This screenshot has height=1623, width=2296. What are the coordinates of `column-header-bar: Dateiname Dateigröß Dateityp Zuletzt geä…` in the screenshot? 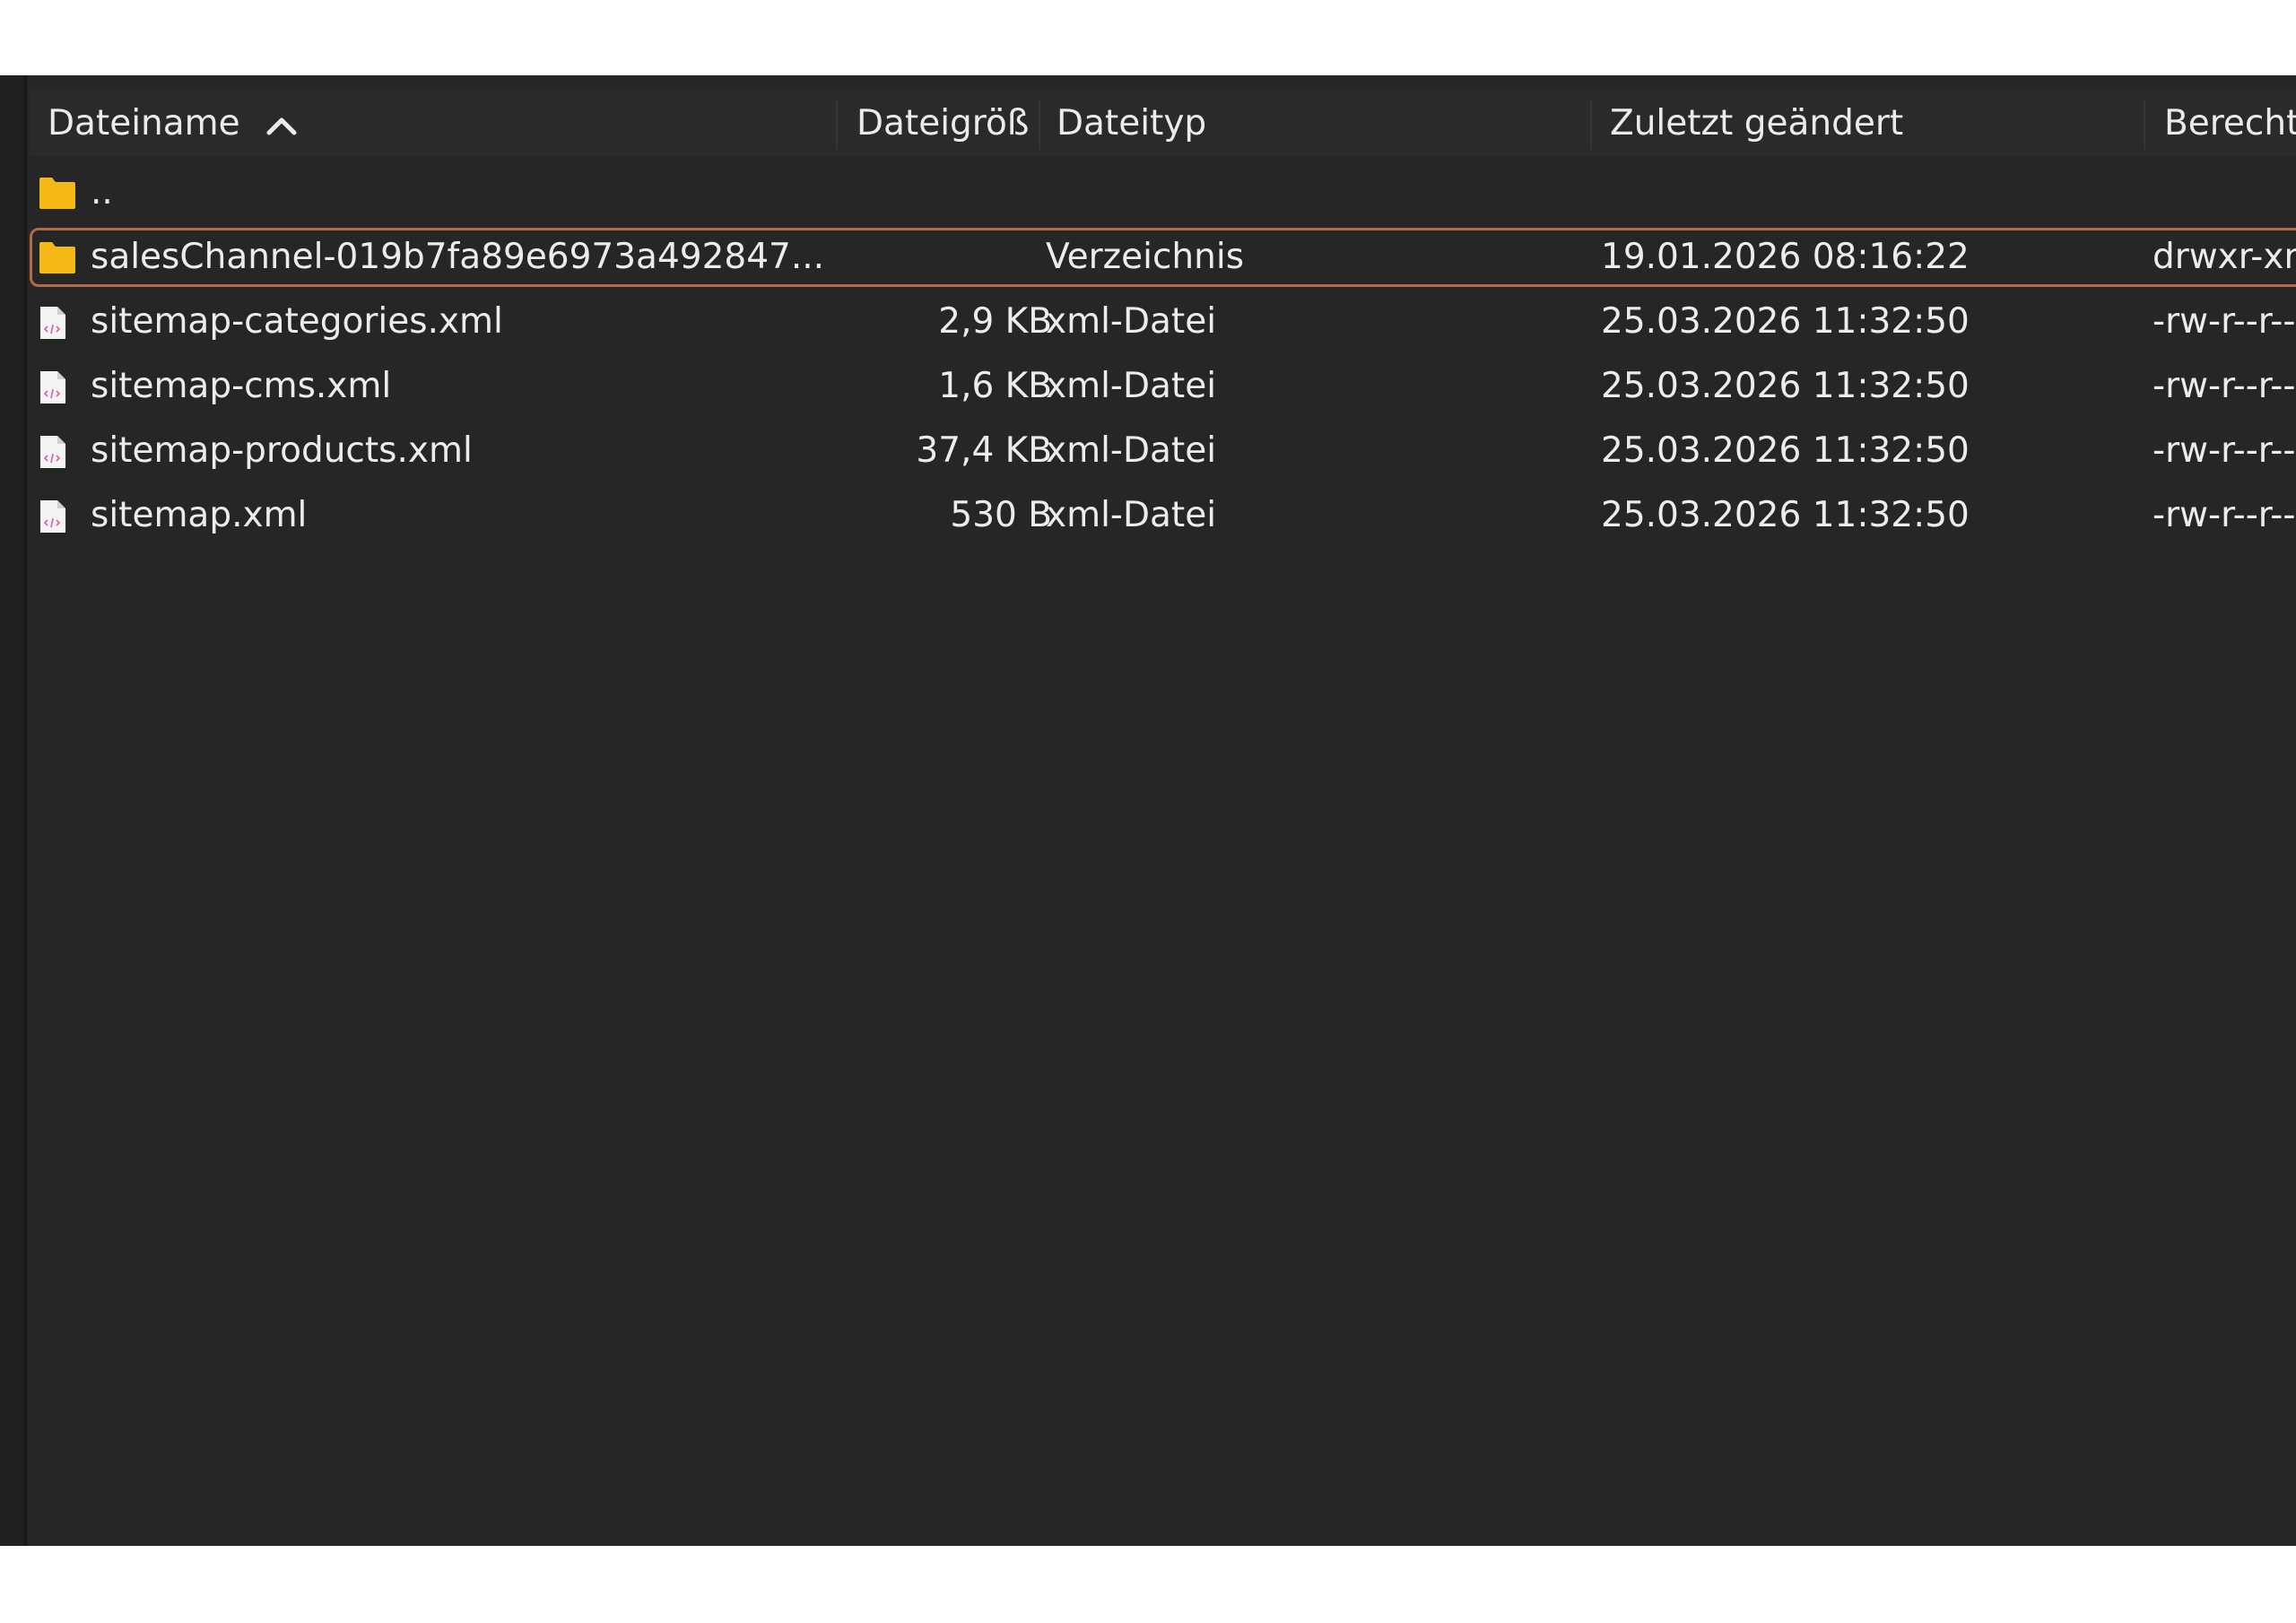 It's located at (1163, 123).